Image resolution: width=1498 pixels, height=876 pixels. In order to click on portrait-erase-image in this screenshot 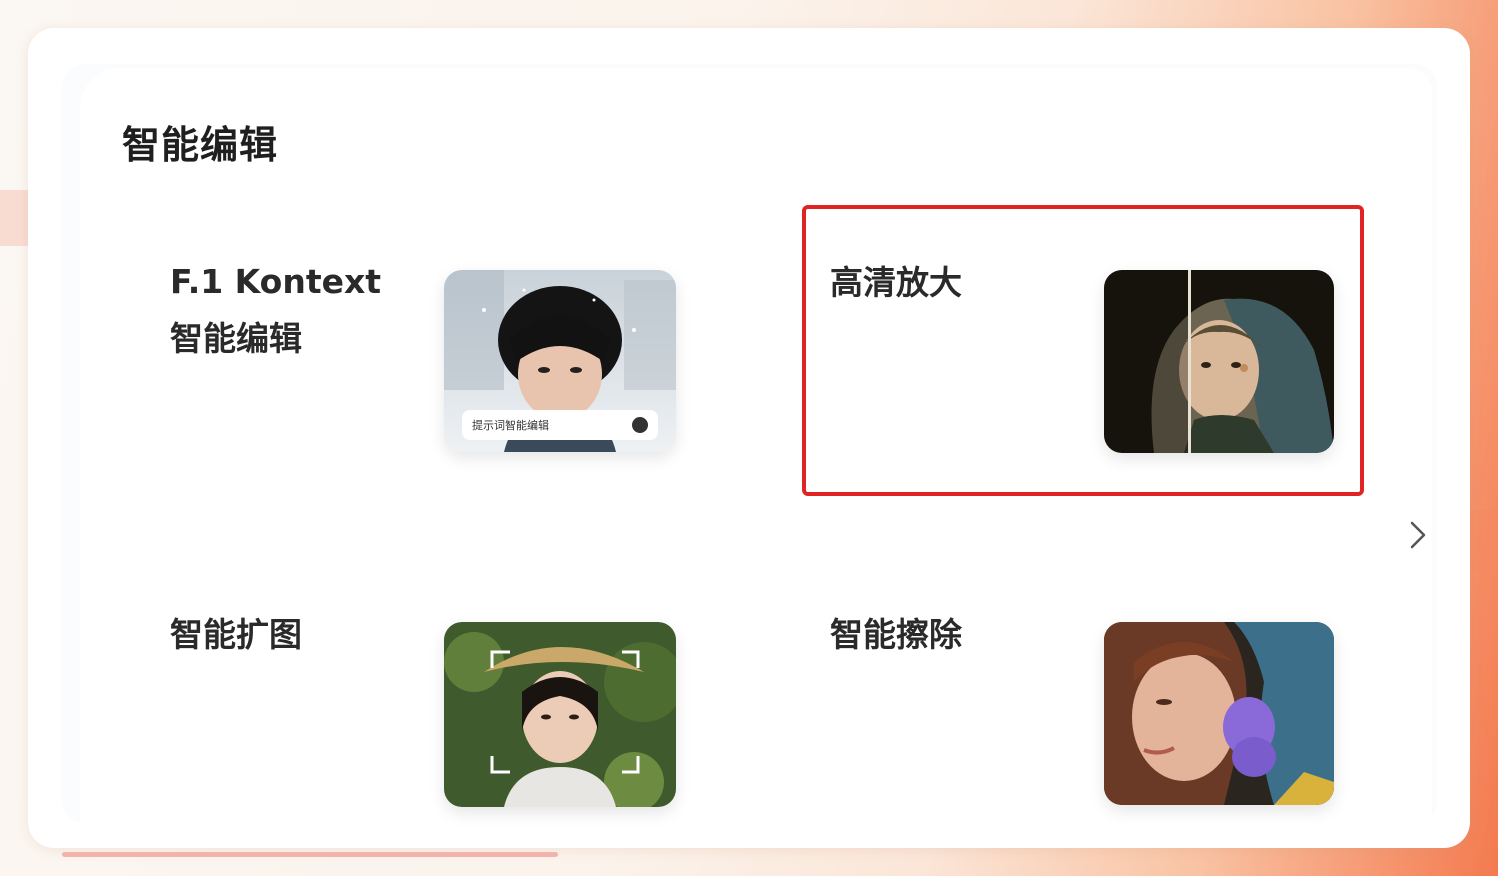, I will do `click(1219, 713)`.